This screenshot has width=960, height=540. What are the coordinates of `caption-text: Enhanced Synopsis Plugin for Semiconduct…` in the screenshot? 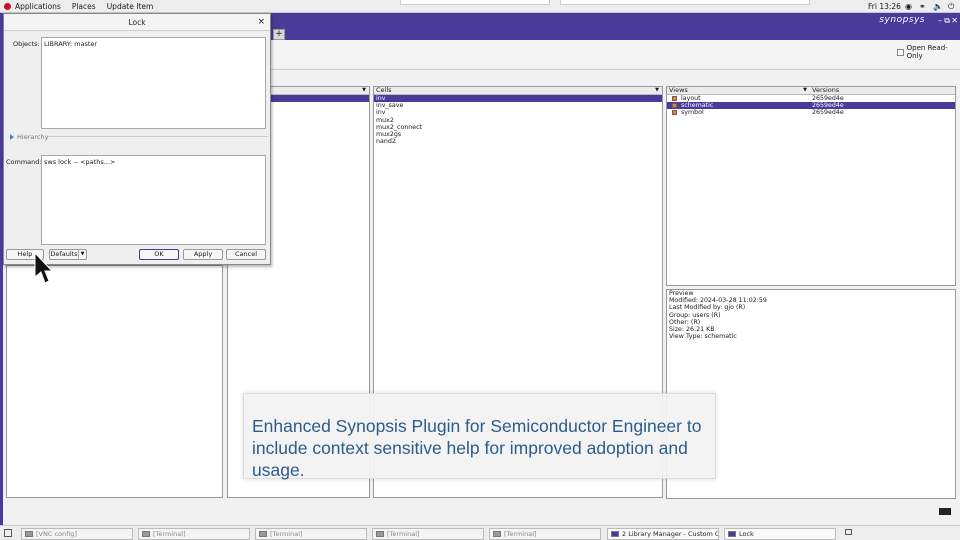 It's located at (477, 448).